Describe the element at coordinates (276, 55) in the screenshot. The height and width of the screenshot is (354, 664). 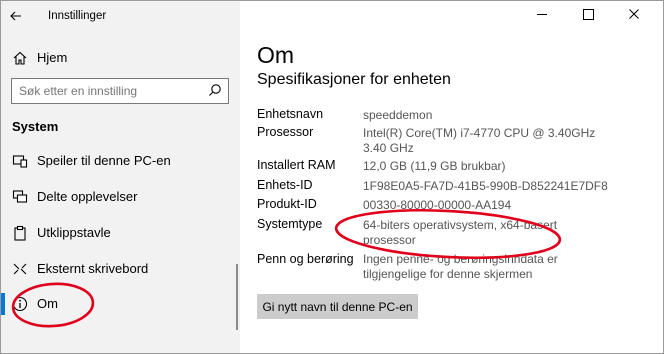
I see `page-title: Om` at that location.